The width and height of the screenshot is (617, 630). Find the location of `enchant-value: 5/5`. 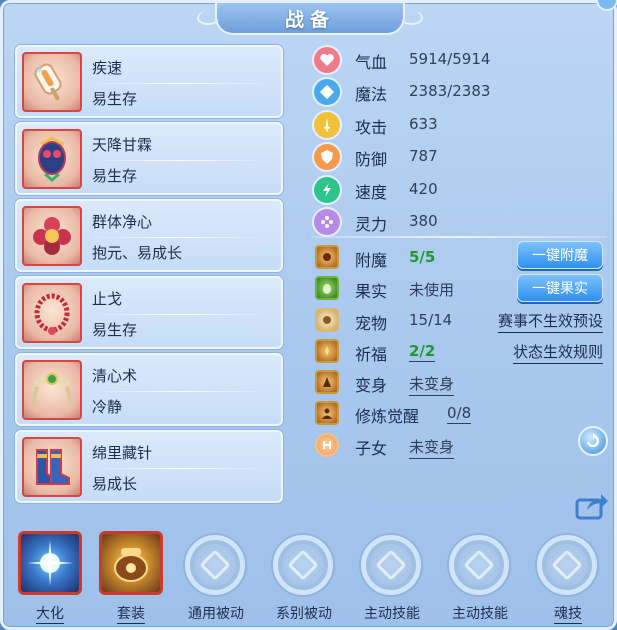

enchant-value: 5/5 is located at coordinates (422, 257).